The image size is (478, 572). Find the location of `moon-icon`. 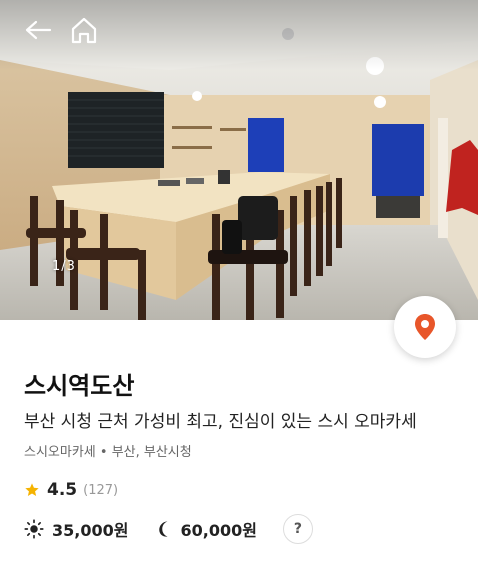

moon-icon is located at coordinates (163, 529).